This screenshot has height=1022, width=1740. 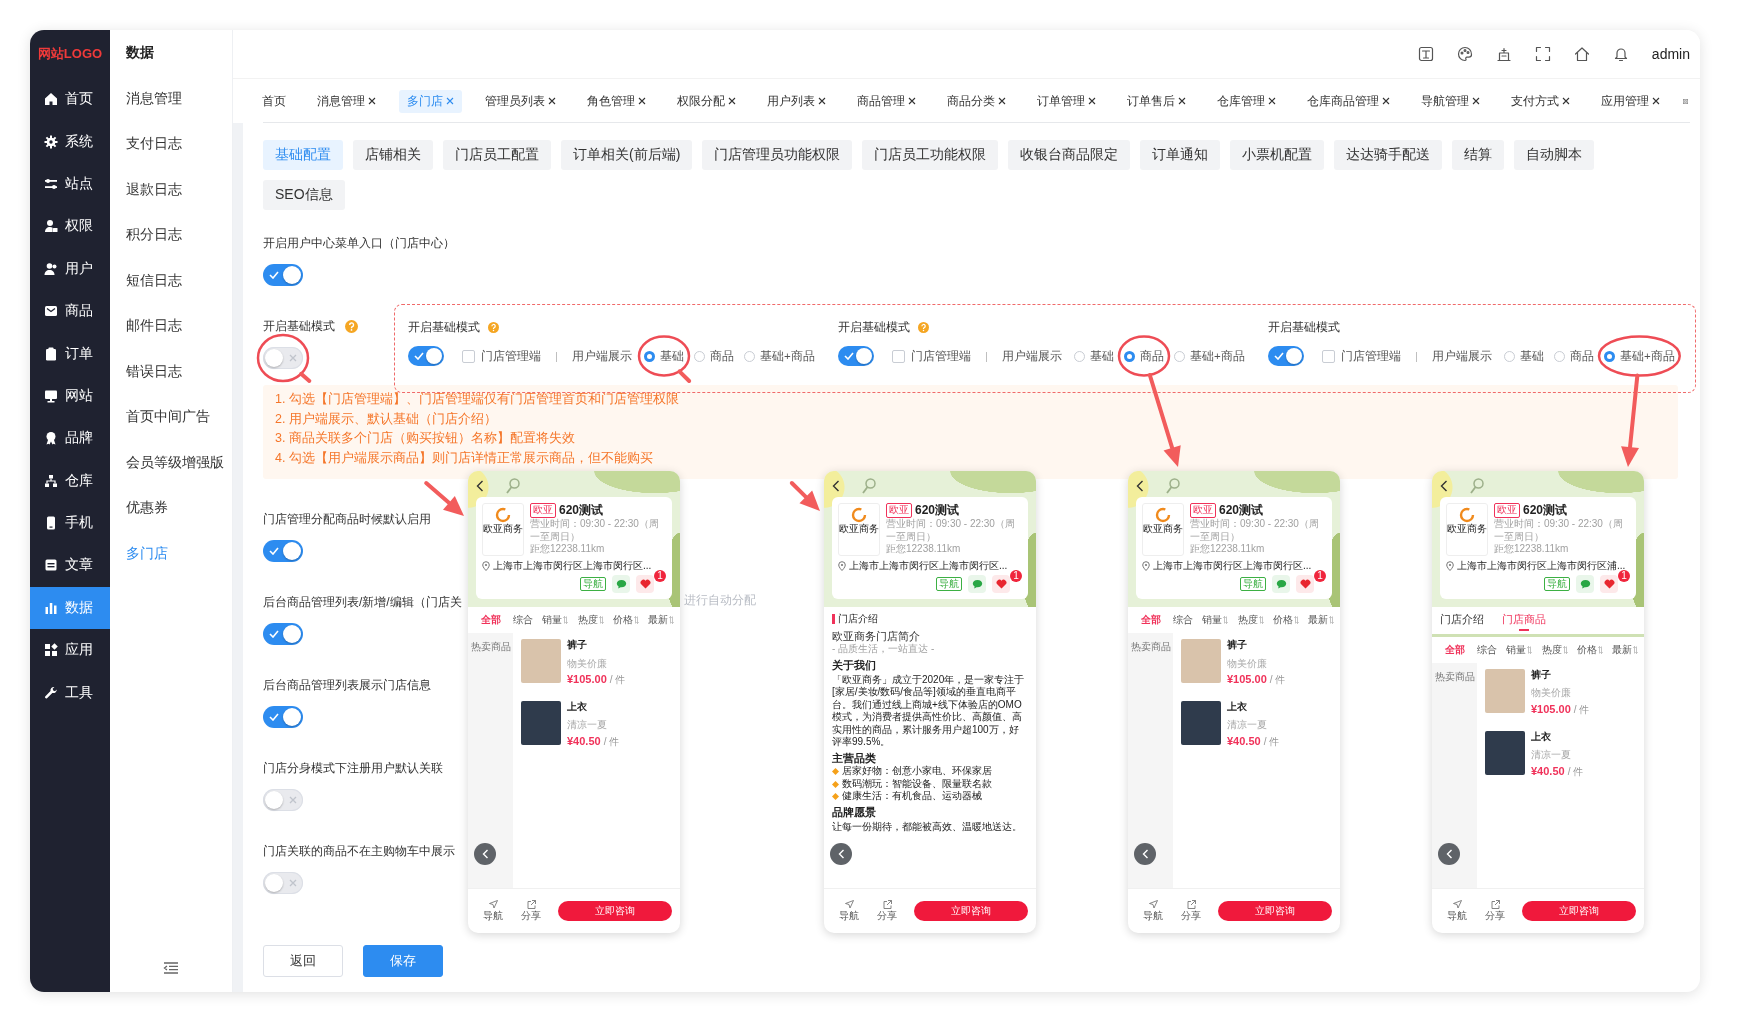 I want to click on tab: 订单售后, so click(x=1156, y=101).